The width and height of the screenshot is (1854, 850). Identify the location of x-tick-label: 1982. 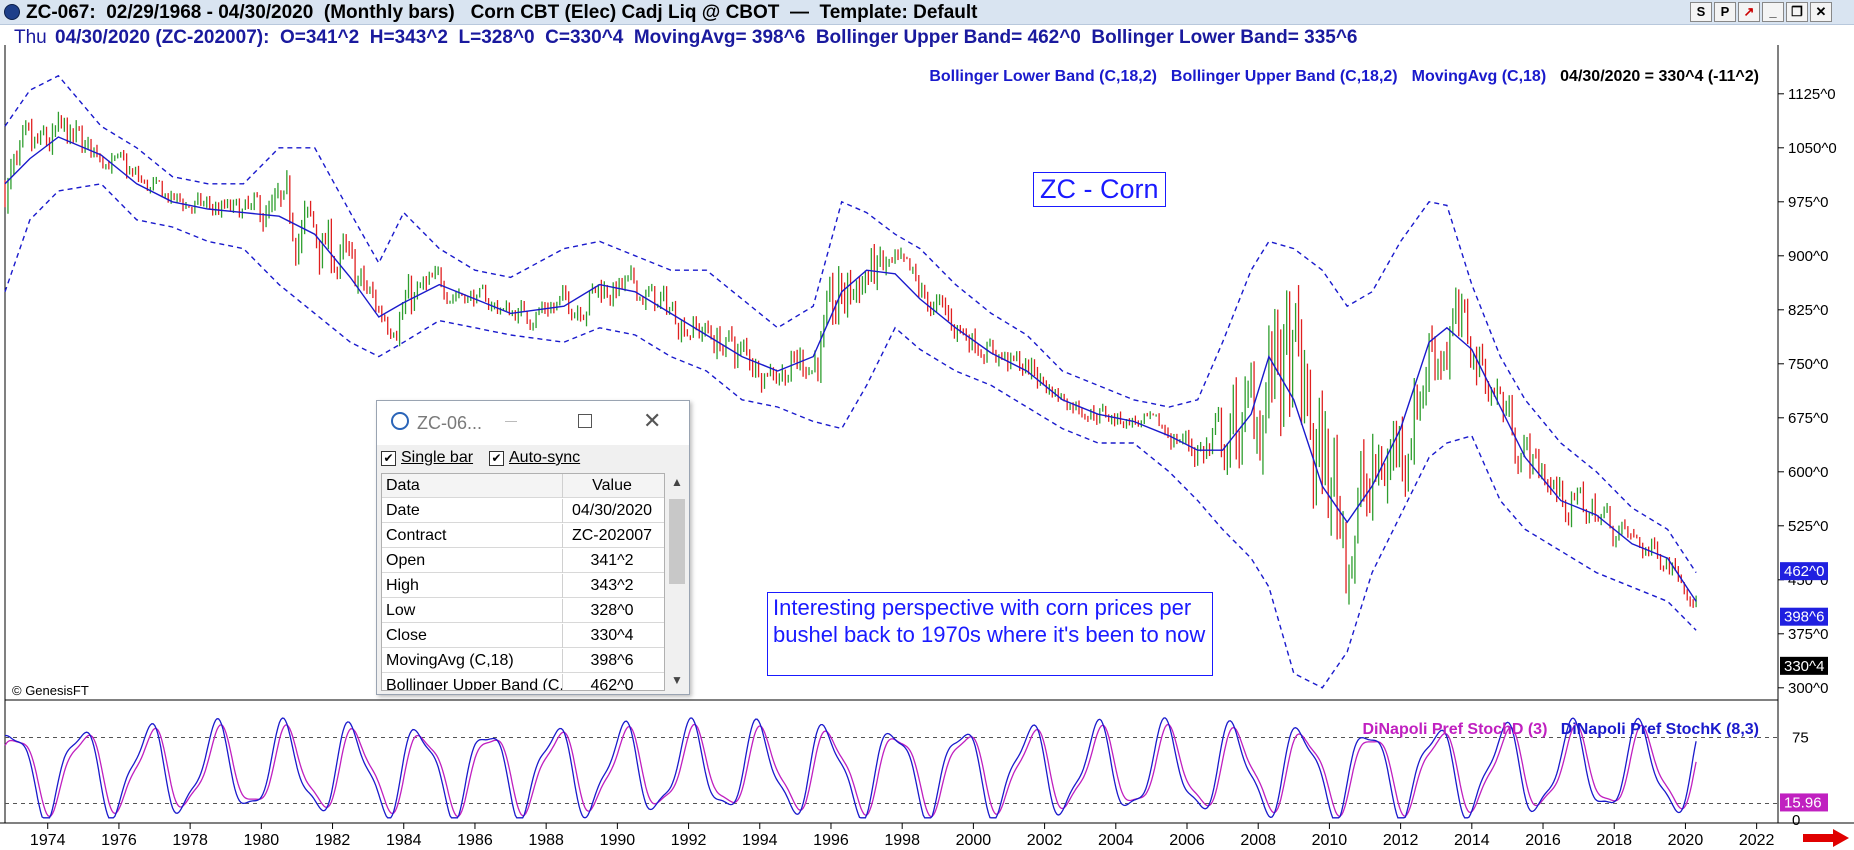
(333, 840).